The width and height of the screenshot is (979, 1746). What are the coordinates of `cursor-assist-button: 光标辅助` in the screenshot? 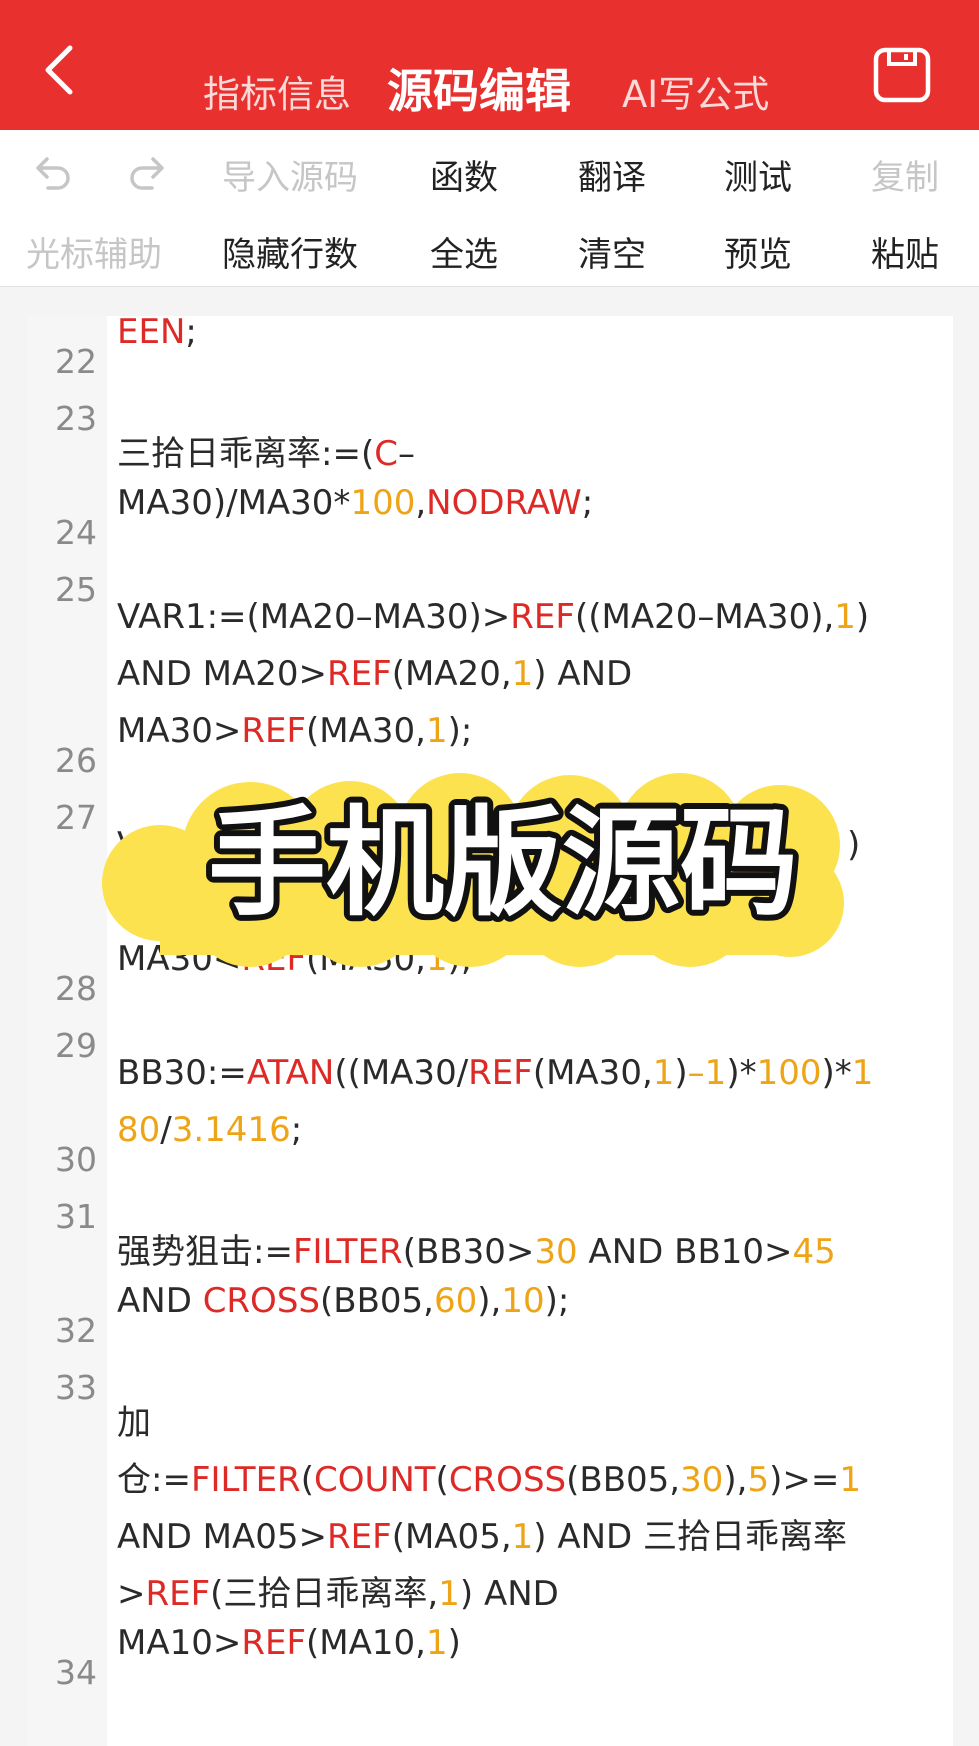 It's located at (94, 251).